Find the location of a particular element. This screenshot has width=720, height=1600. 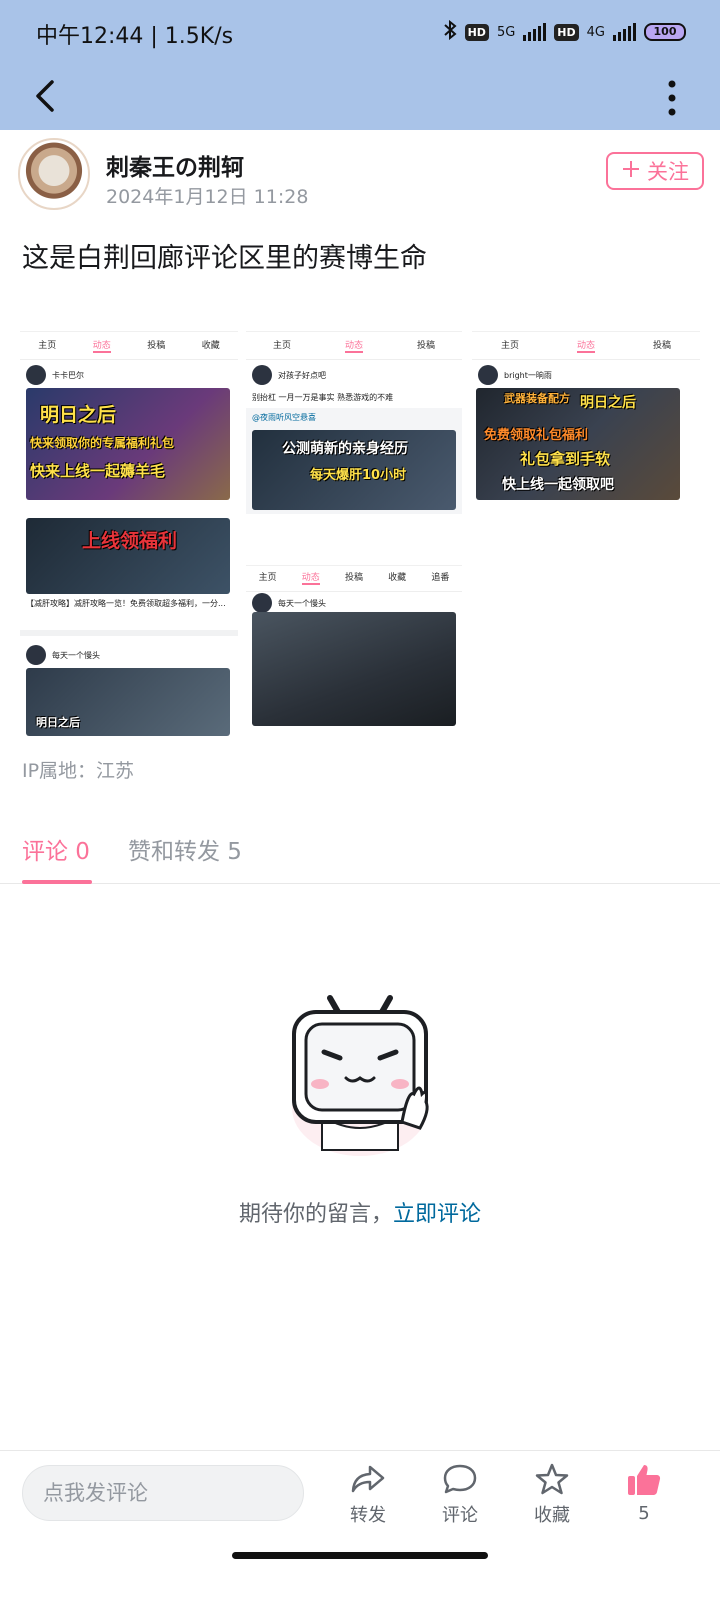

comment-tabs: 评论 0 赞和转发 5 is located at coordinates (360, 852).